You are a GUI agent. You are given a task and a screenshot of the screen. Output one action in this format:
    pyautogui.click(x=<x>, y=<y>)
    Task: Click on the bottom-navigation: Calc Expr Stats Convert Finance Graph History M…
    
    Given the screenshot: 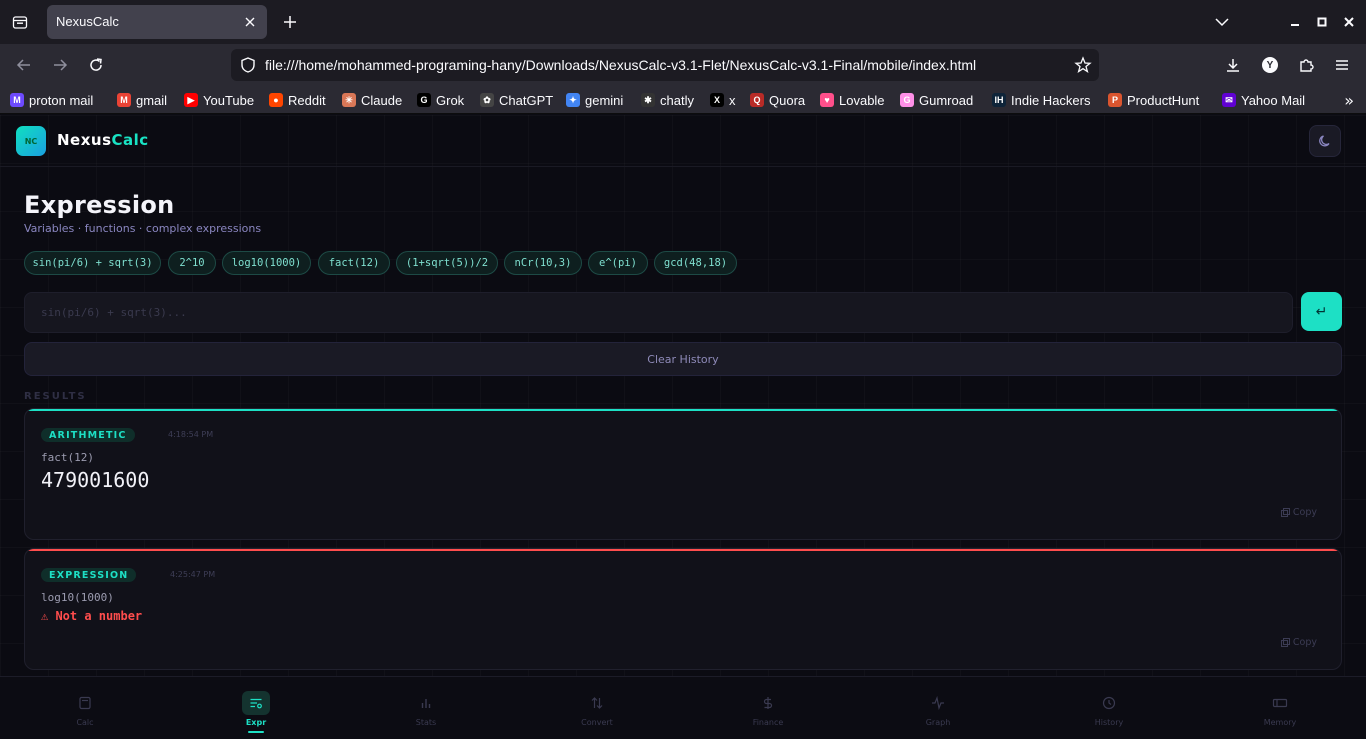 What is the action you would take?
    pyautogui.click(x=683, y=707)
    